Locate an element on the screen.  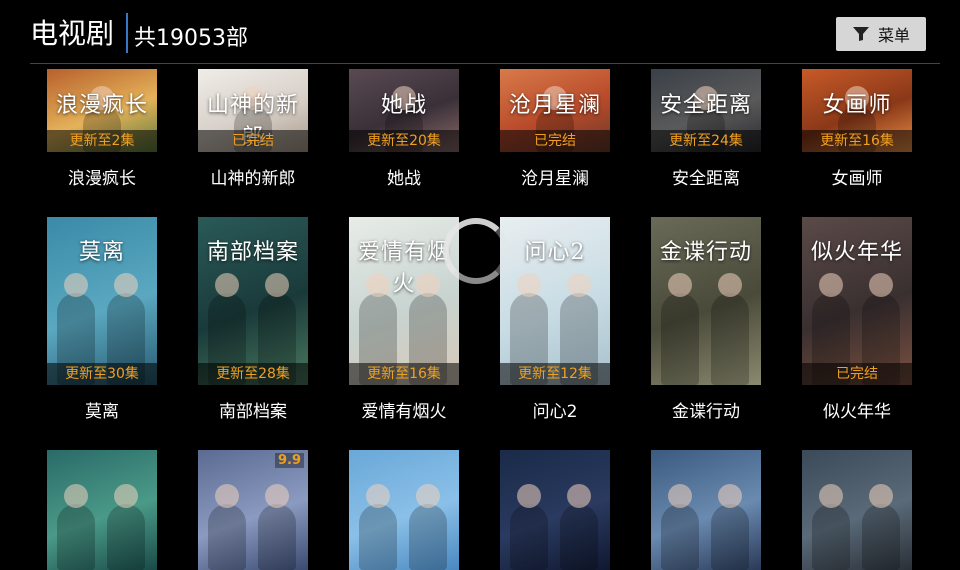
poster-title-art: 浪漫疯长 is located at coordinates (101, 105).